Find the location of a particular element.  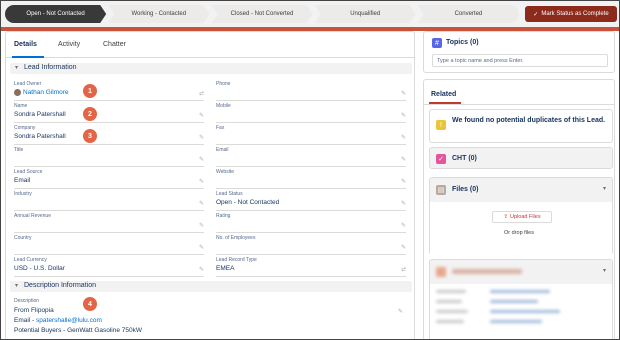

field-annual-revenue: Annual Revenue ✎ is located at coordinates (109, 222).